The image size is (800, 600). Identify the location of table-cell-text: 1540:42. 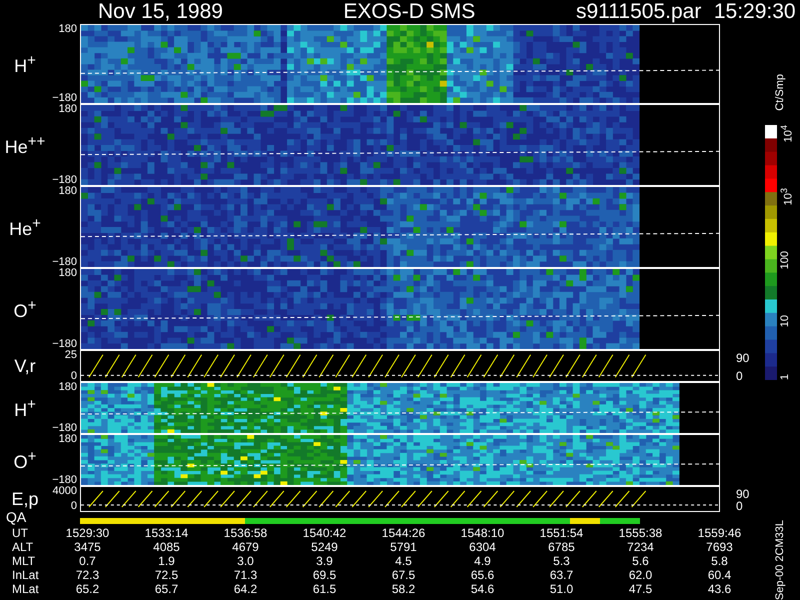
(325, 533).